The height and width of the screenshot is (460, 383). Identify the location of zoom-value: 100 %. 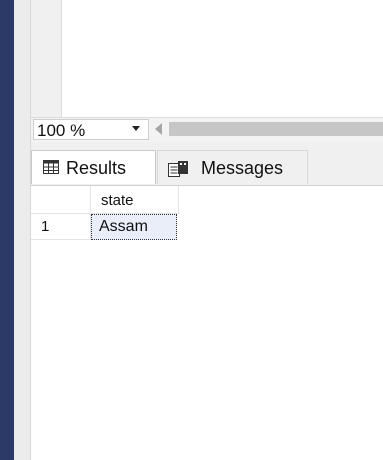
(61, 130).